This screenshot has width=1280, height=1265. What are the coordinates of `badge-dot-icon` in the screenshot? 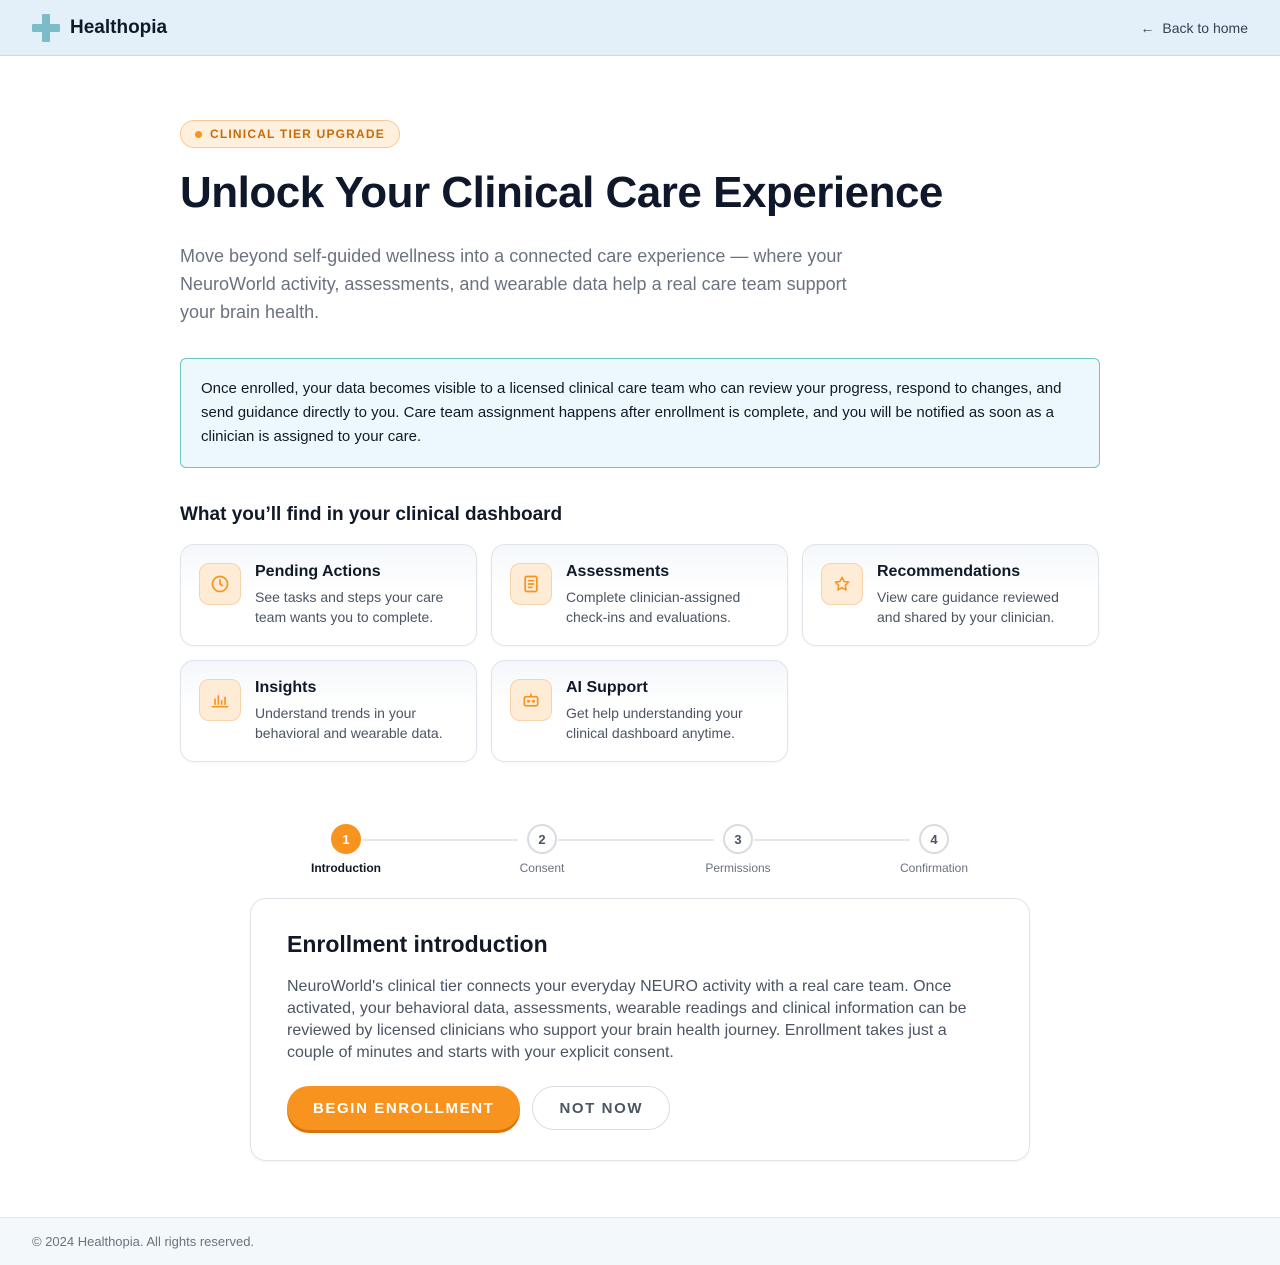 It's located at (198, 134).